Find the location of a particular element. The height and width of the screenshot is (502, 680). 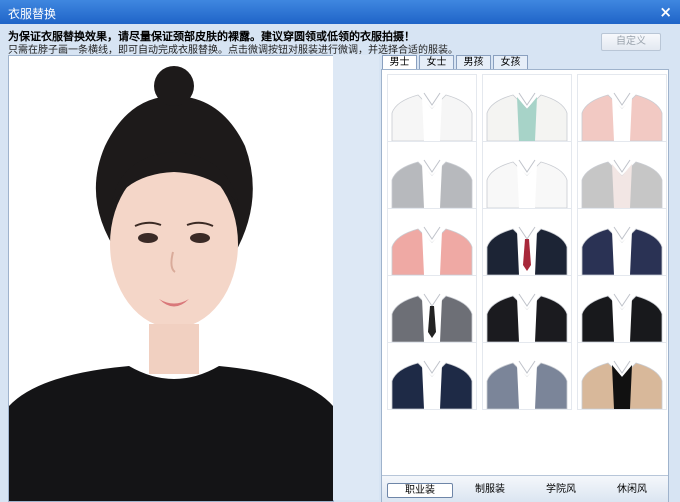

grey-blue-blazer-icon is located at coordinates (527, 384).